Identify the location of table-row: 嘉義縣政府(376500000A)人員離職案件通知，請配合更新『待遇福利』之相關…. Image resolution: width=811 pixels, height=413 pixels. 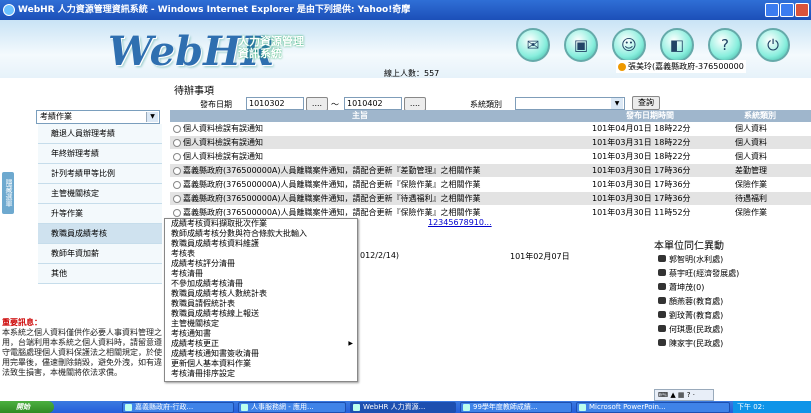
(490, 199).